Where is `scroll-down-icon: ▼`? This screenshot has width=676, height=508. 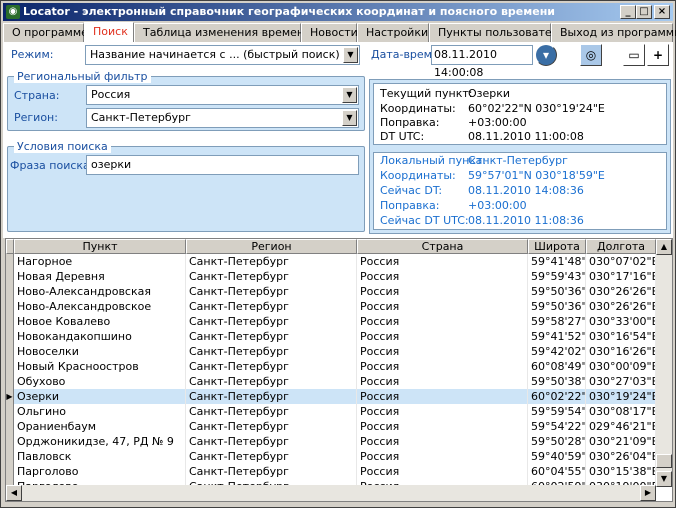 scroll-down-icon: ▼ is located at coordinates (664, 479).